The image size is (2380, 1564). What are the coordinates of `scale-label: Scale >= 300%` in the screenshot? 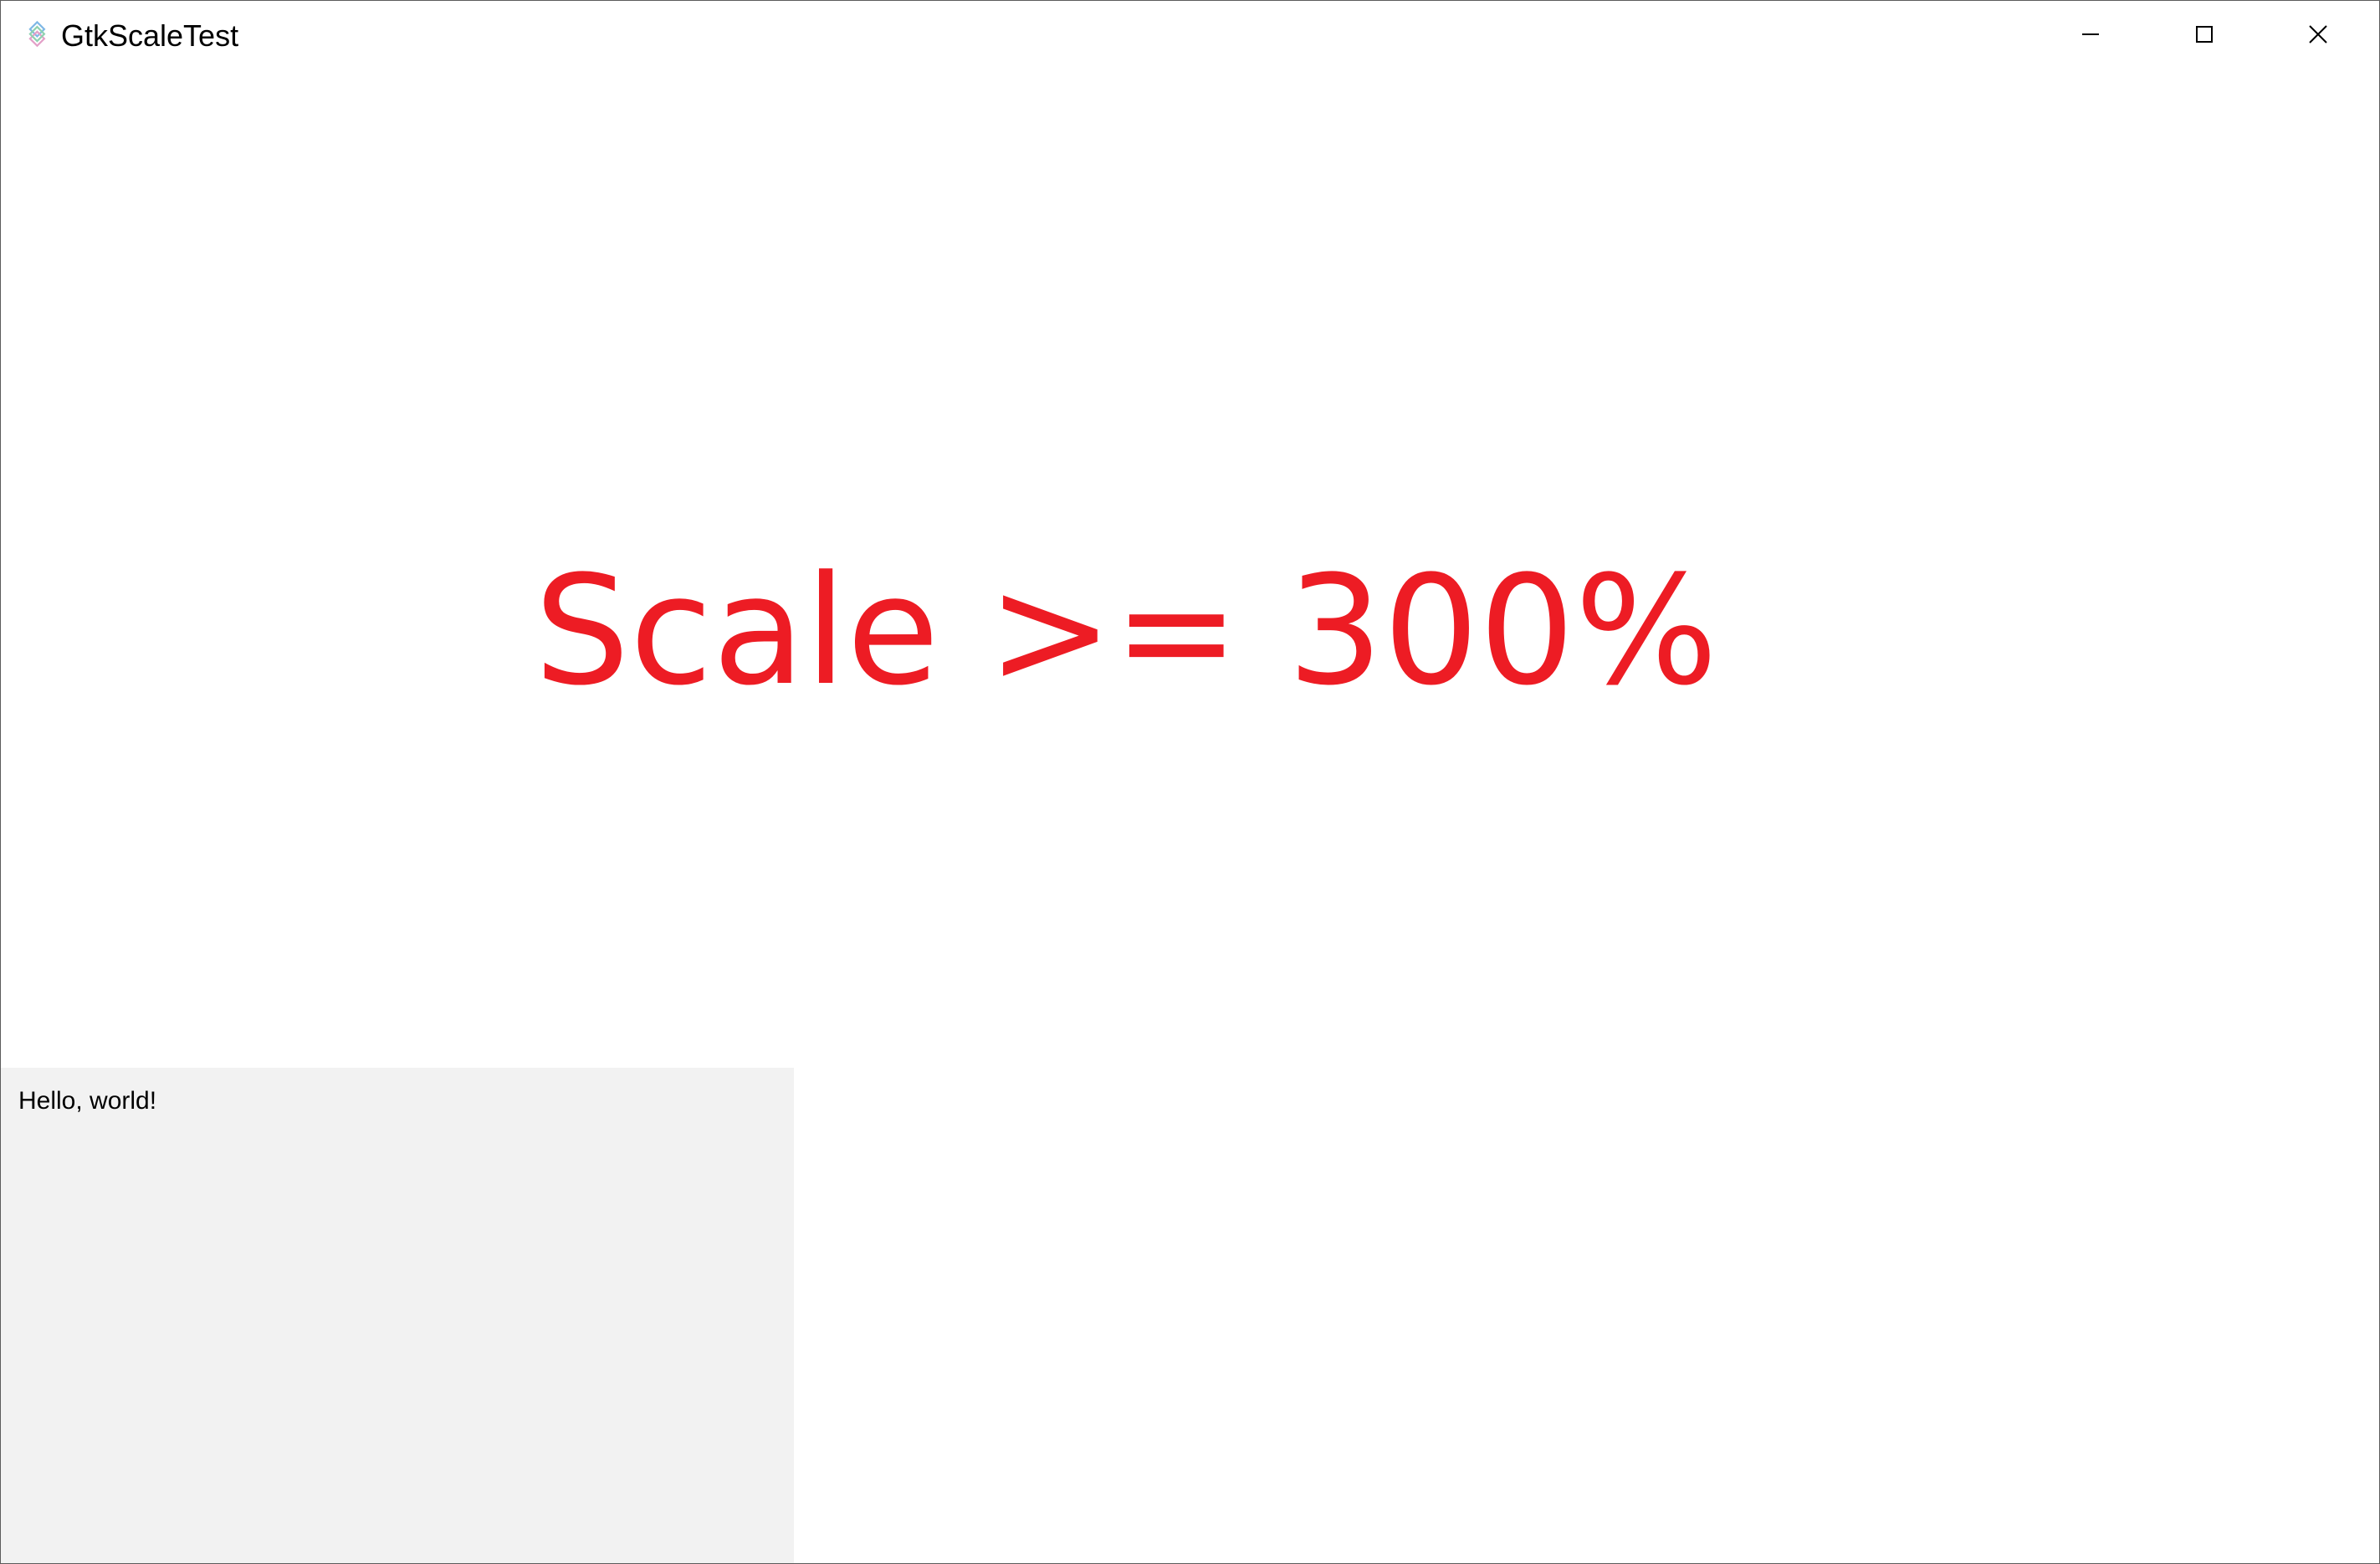 It's located at (1126, 632).